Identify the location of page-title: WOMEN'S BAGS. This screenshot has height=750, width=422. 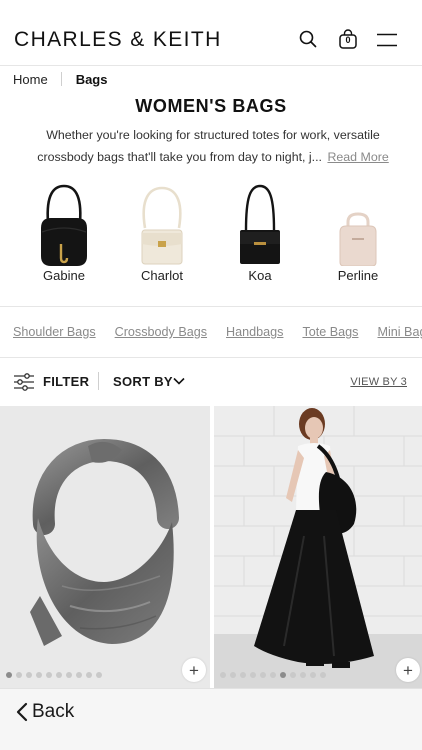
(211, 106).